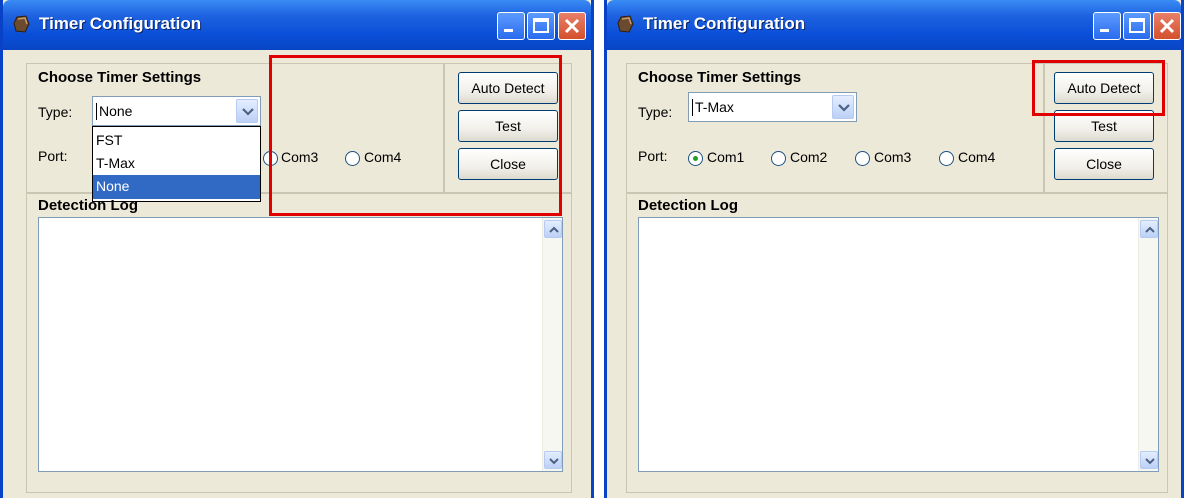  Describe the element at coordinates (116, 111) in the screenshot. I see `type-value: None` at that location.